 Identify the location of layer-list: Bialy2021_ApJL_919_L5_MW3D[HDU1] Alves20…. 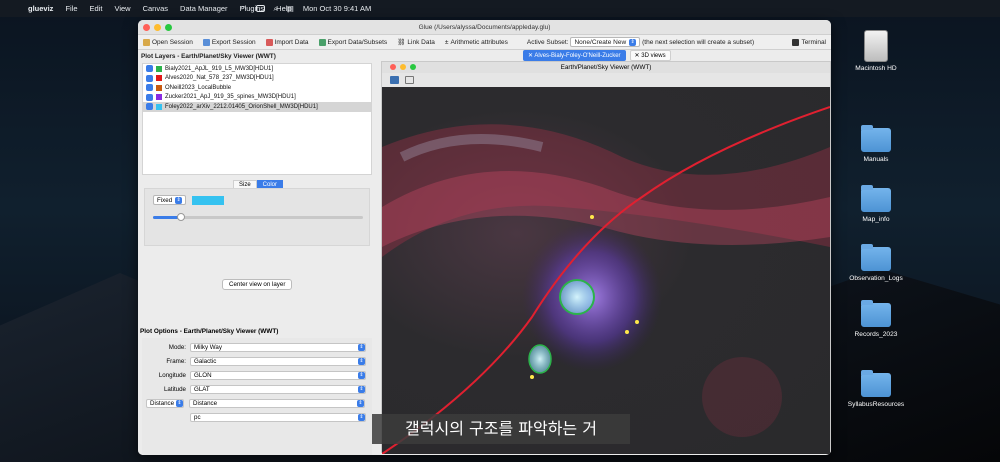
(257, 119).